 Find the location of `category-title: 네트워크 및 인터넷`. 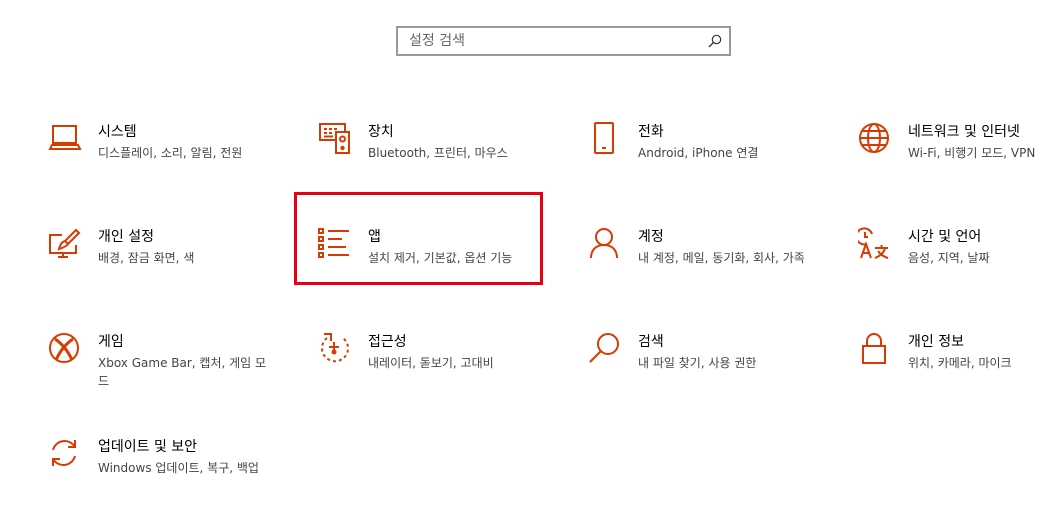

category-title: 네트워크 및 인터넷 is located at coordinates (964, 132).